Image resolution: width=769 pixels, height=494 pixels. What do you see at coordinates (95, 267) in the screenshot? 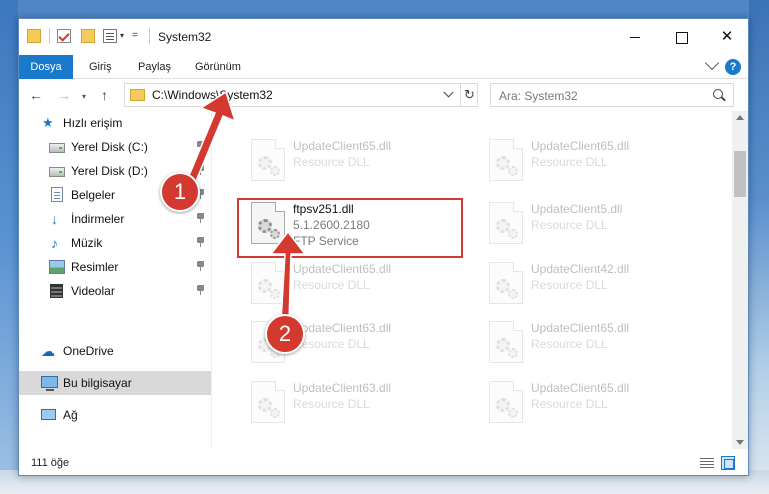
I see `sidebar-item-label: Resimler` at bounding box center [95, 267].